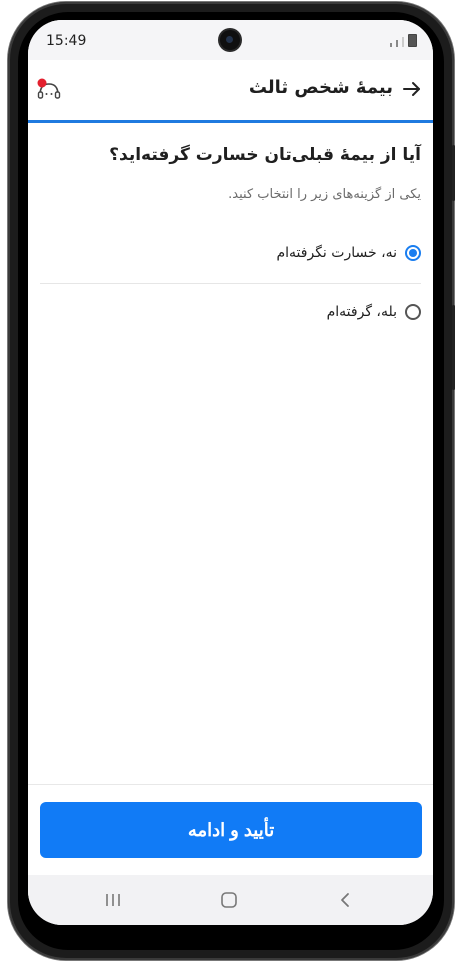 The image size is (462, 967). What do you see at coordinates (412, 40) in the screenshot?
I see `battery-icon` at bounding box center [412, 40].